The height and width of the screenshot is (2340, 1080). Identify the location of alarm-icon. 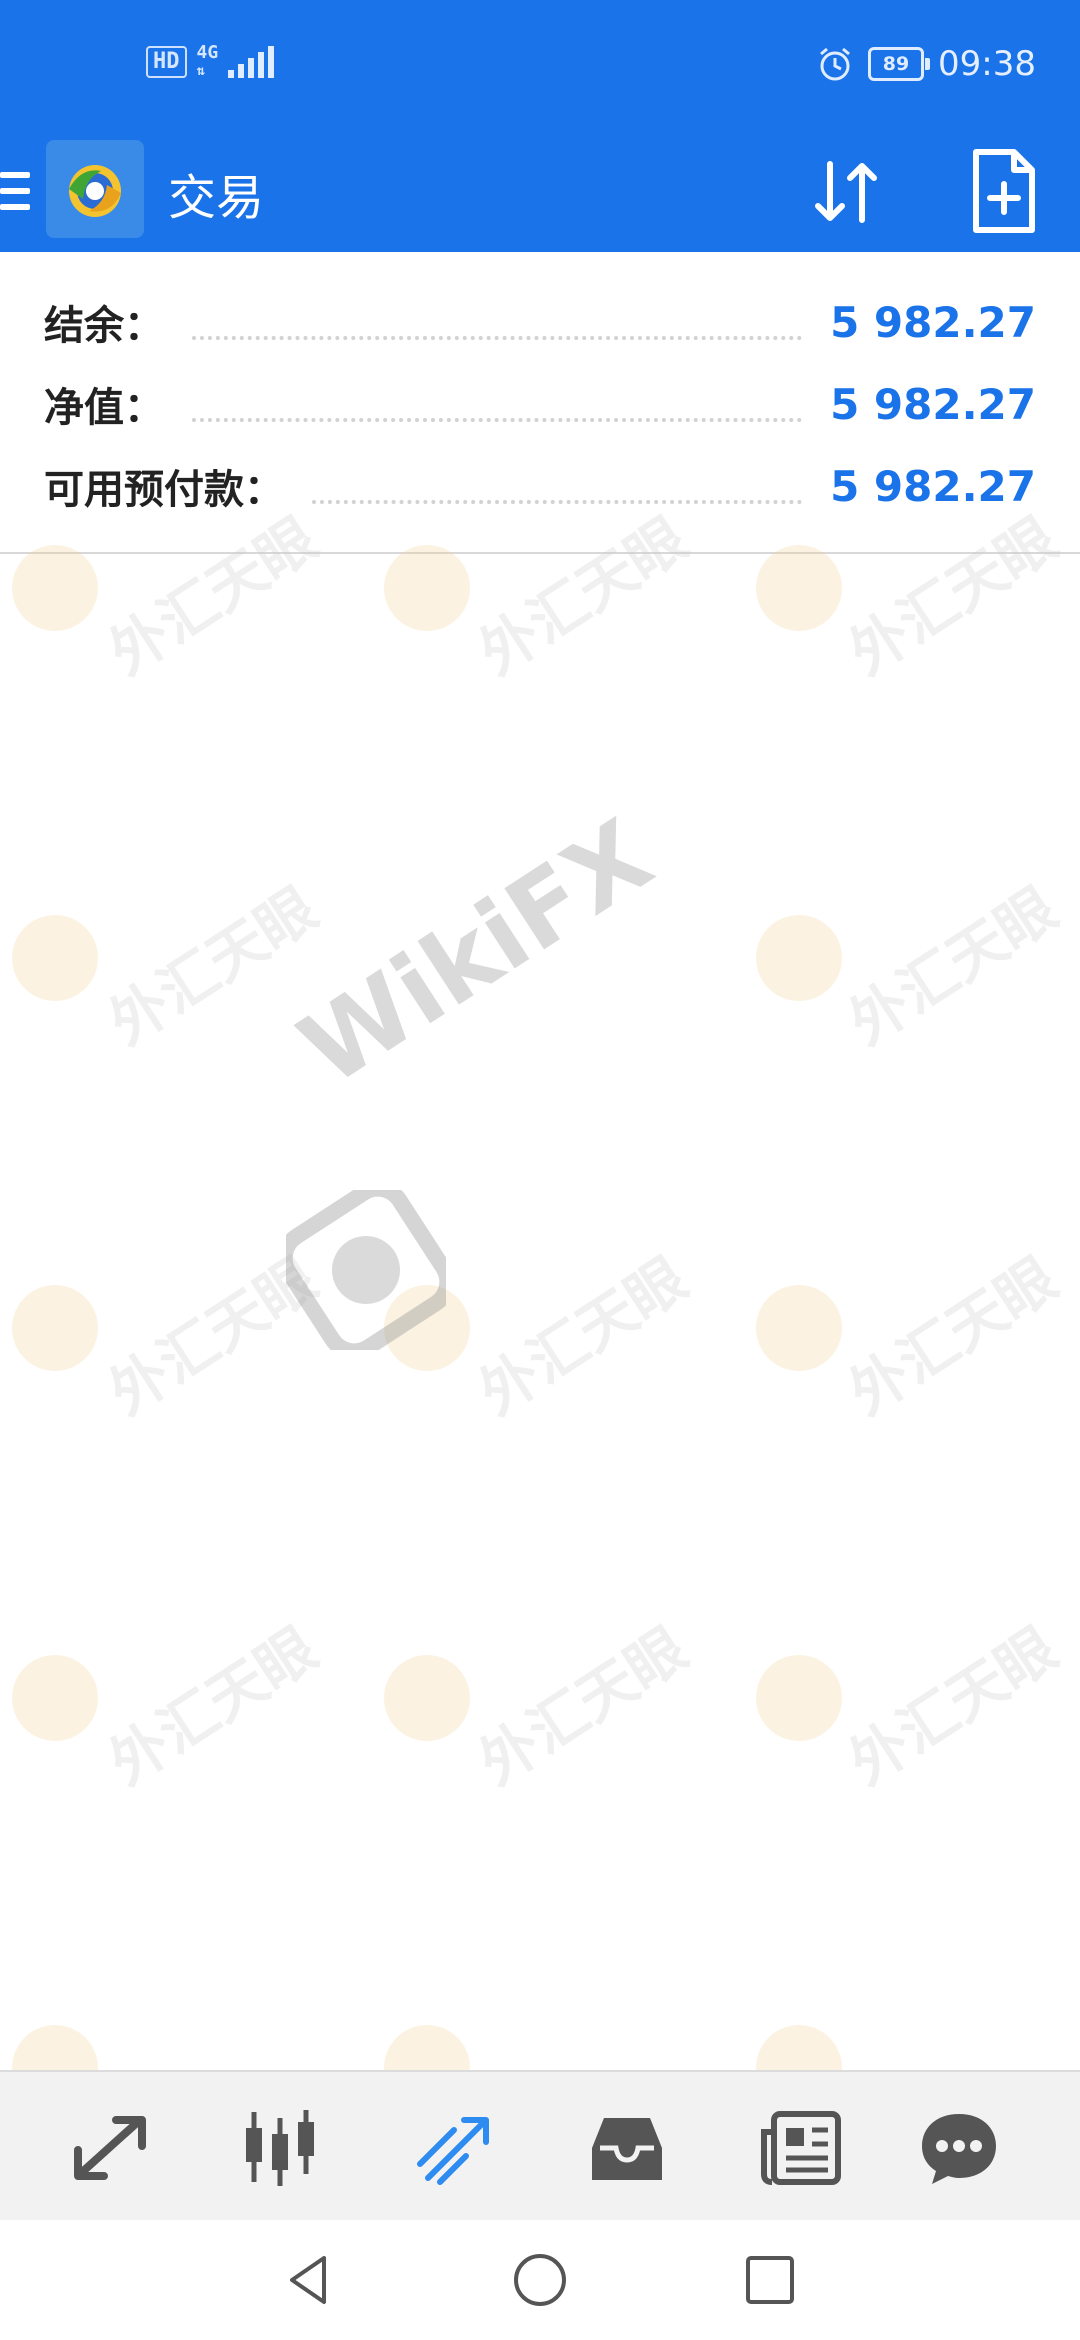
(835, 64).